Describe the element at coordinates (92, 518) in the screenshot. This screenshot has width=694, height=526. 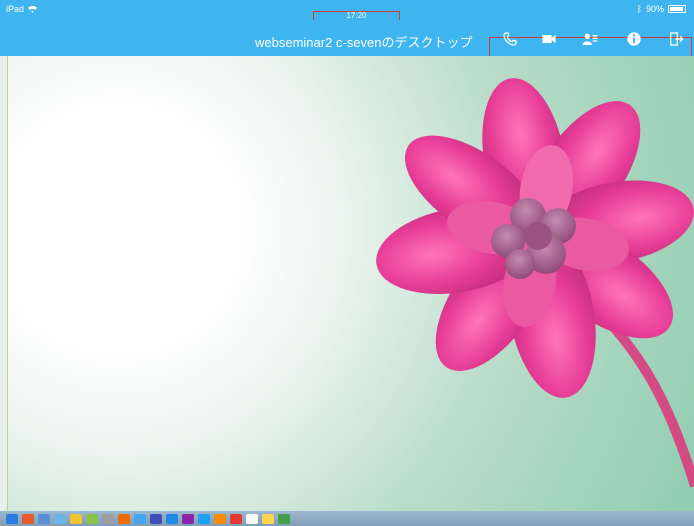
I see `paint-icon` at that location.